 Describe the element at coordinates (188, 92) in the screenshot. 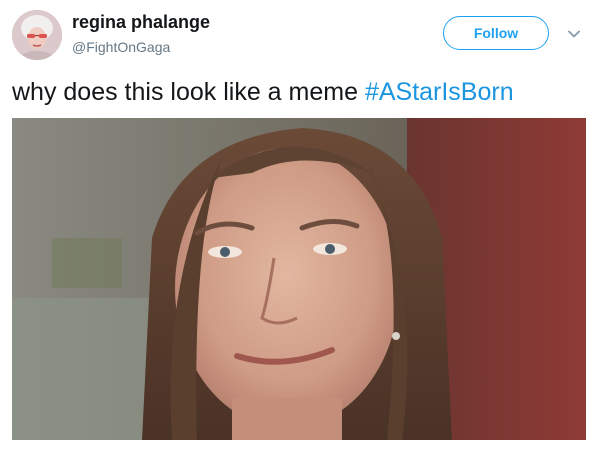

I see `tweet-text-body: why does this look like a meme` at that location.